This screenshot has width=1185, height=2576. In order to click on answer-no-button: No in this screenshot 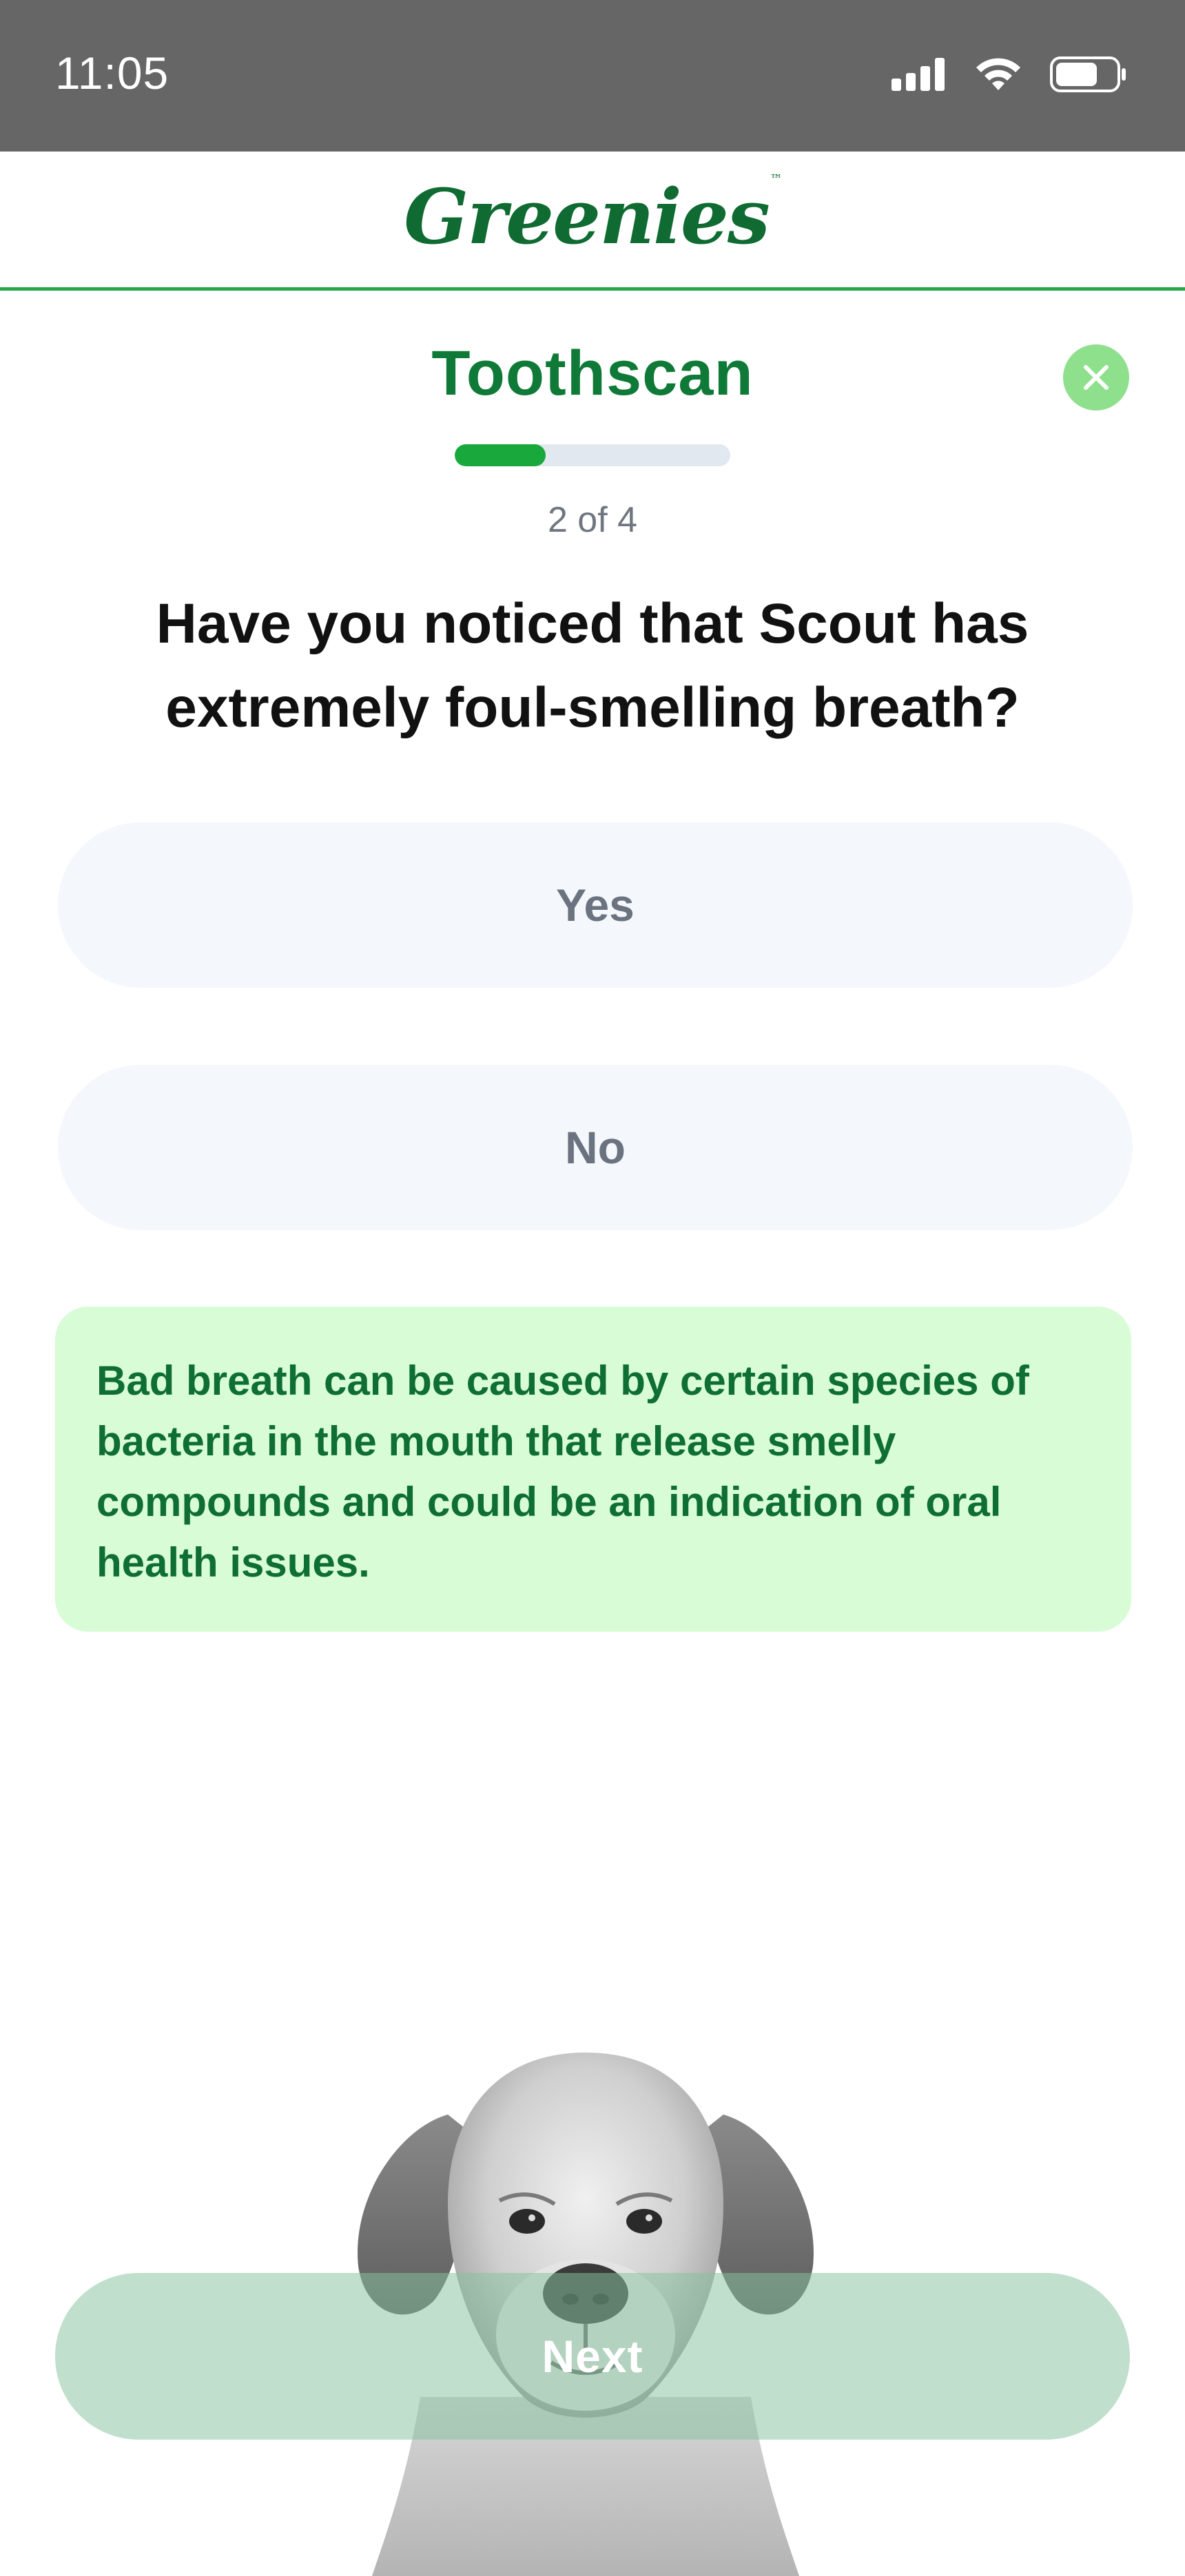, I will do `click(595, 1147)`.